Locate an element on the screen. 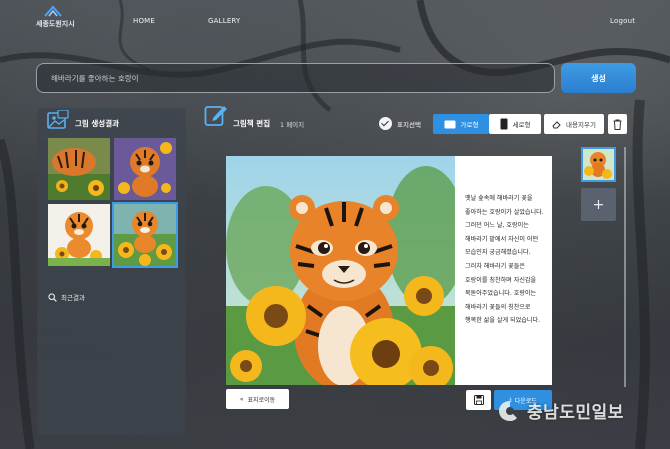  save-button is located at coordinates (478, 400).